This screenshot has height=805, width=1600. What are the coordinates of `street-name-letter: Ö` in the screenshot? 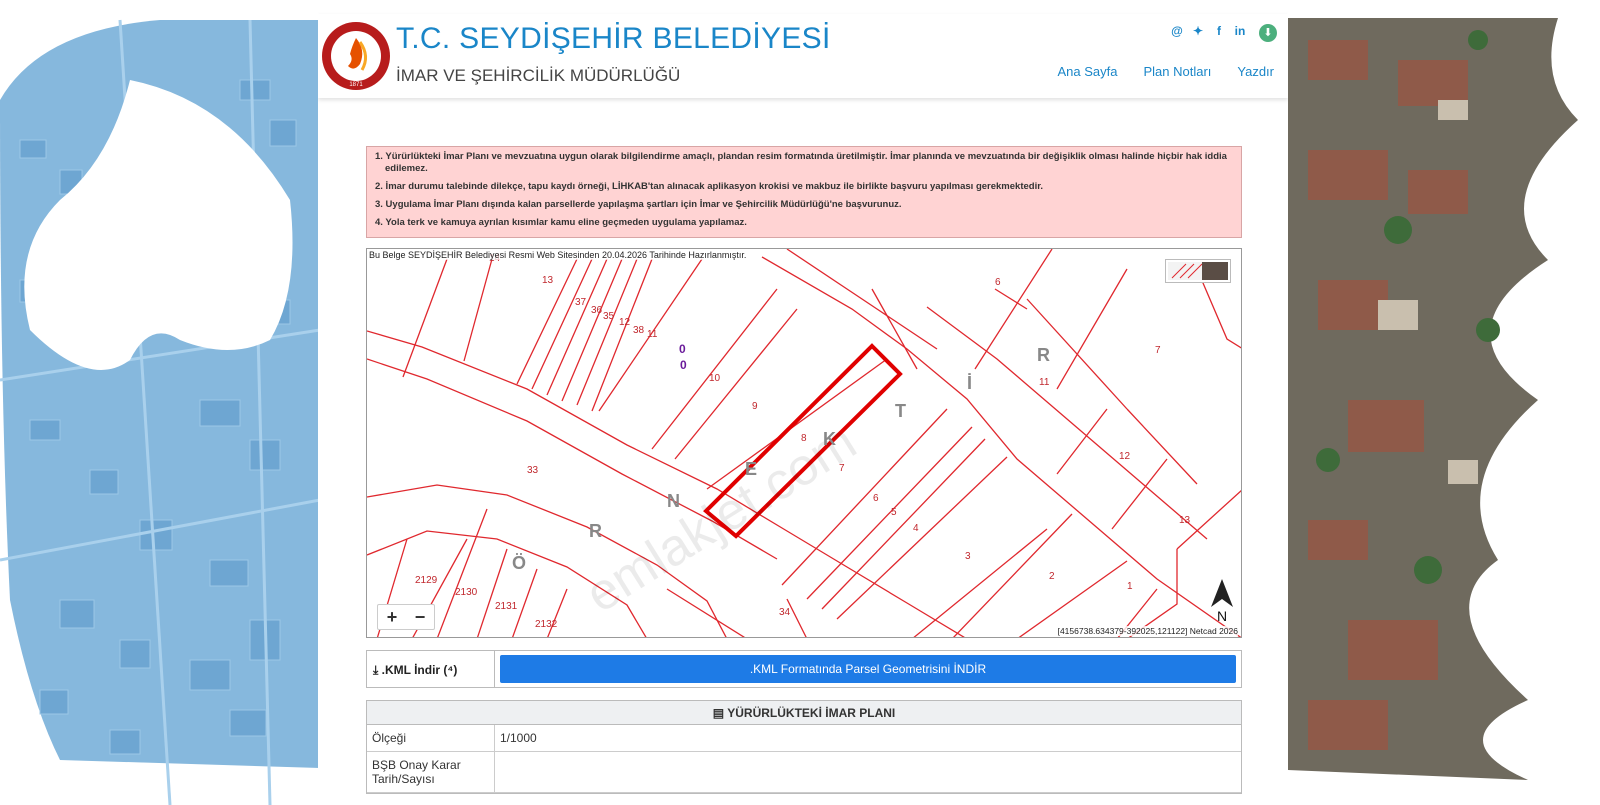 It's located at (519, 563).